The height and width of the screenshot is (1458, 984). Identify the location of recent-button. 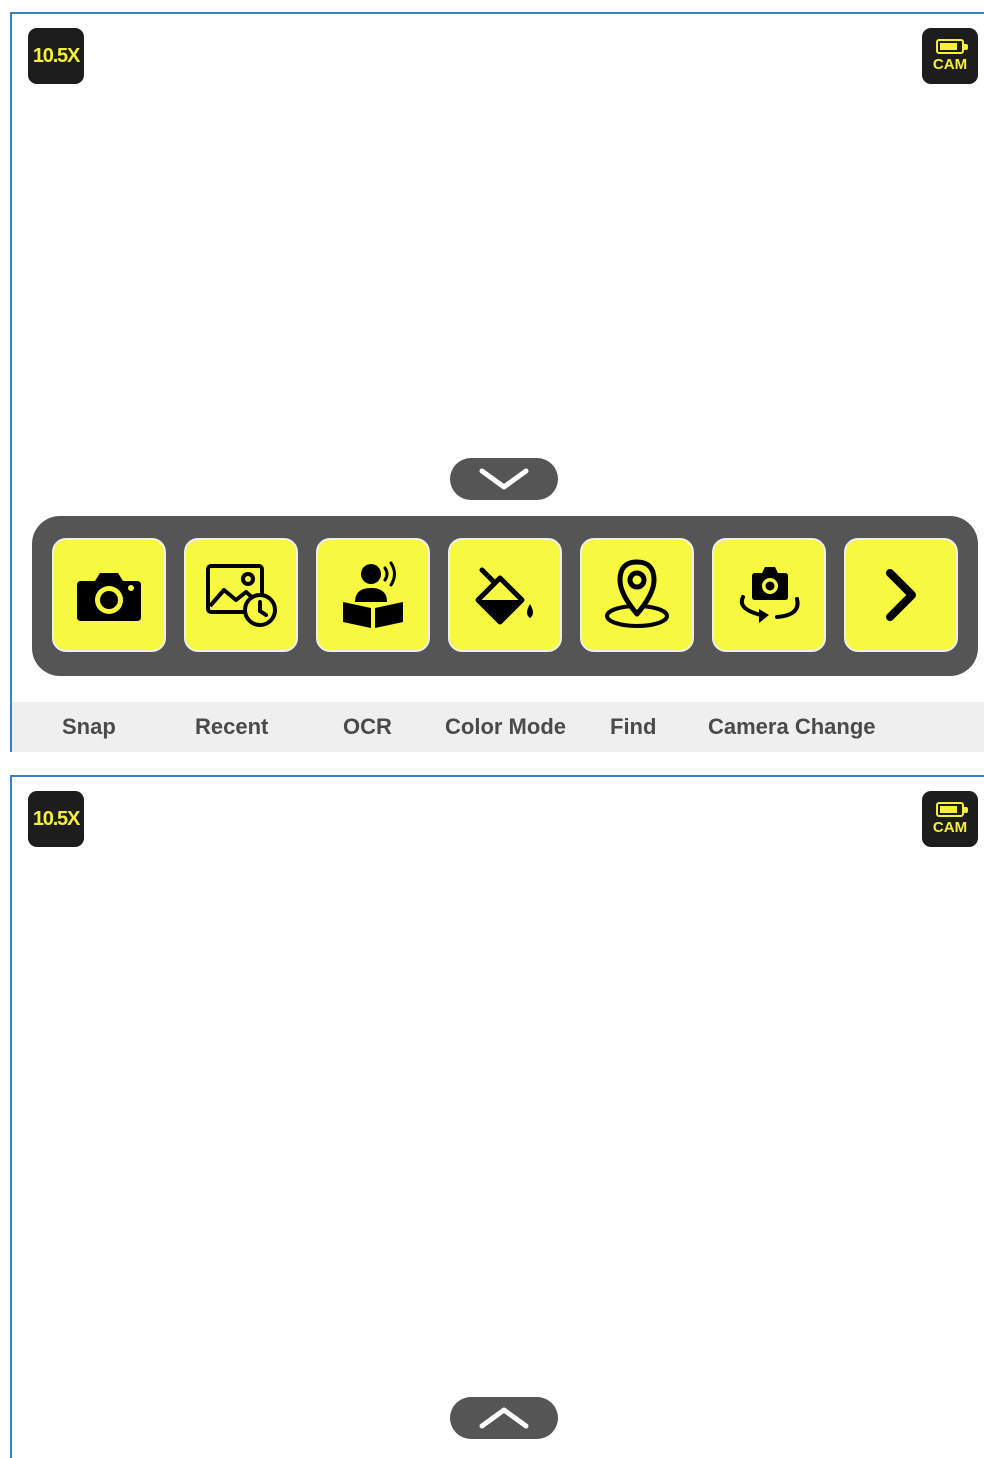
(241, 595).